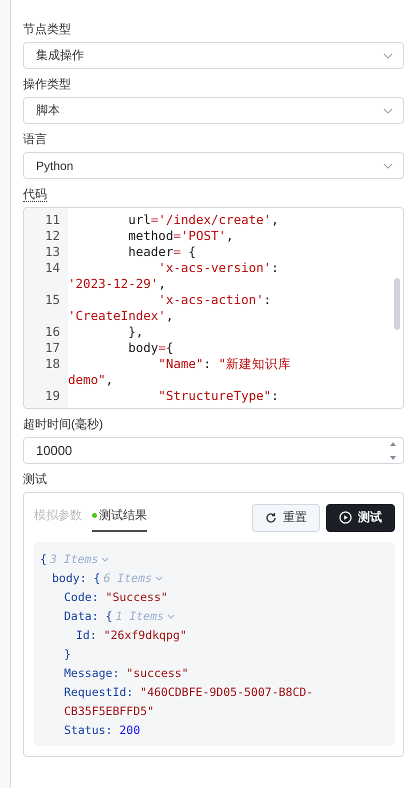  I want to click on json-line: body: {, so click(76, 578).